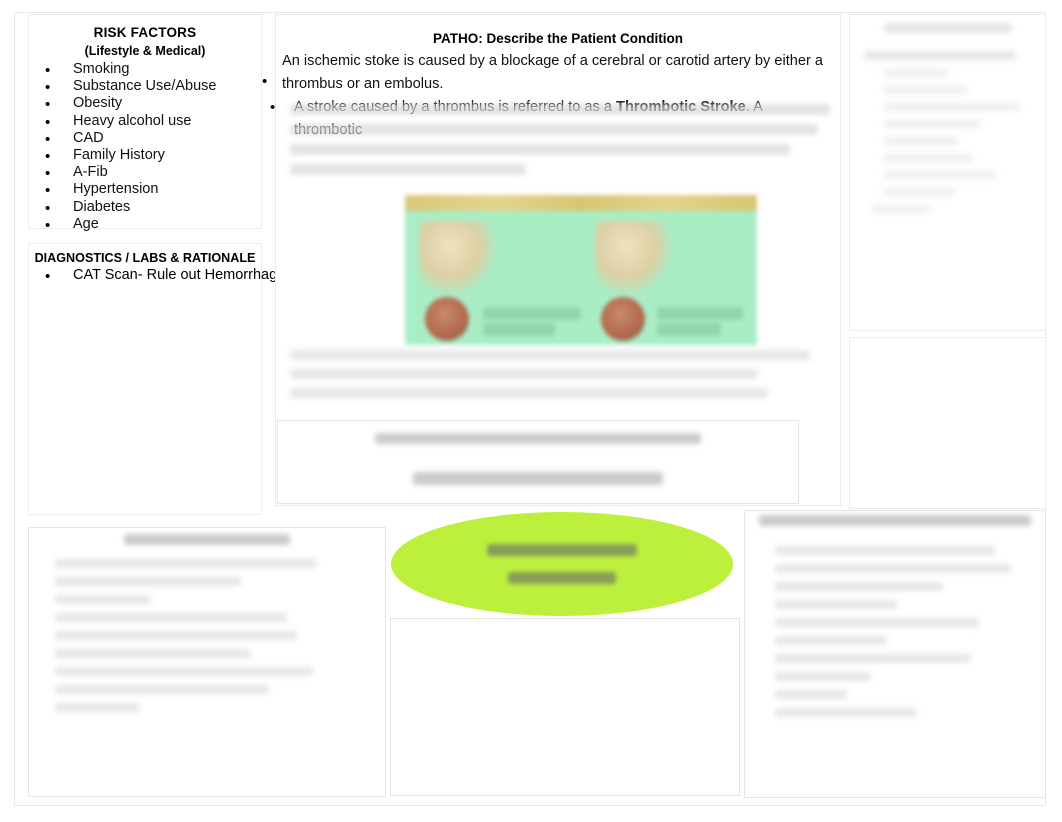 The width and height of the screenshot is (1062, 822). Describe the element at coordinates (145, 258) in the screenshot. I see `diagnostics-title: DIAGNOSTICS / LABS & RATIONALE` at that location.